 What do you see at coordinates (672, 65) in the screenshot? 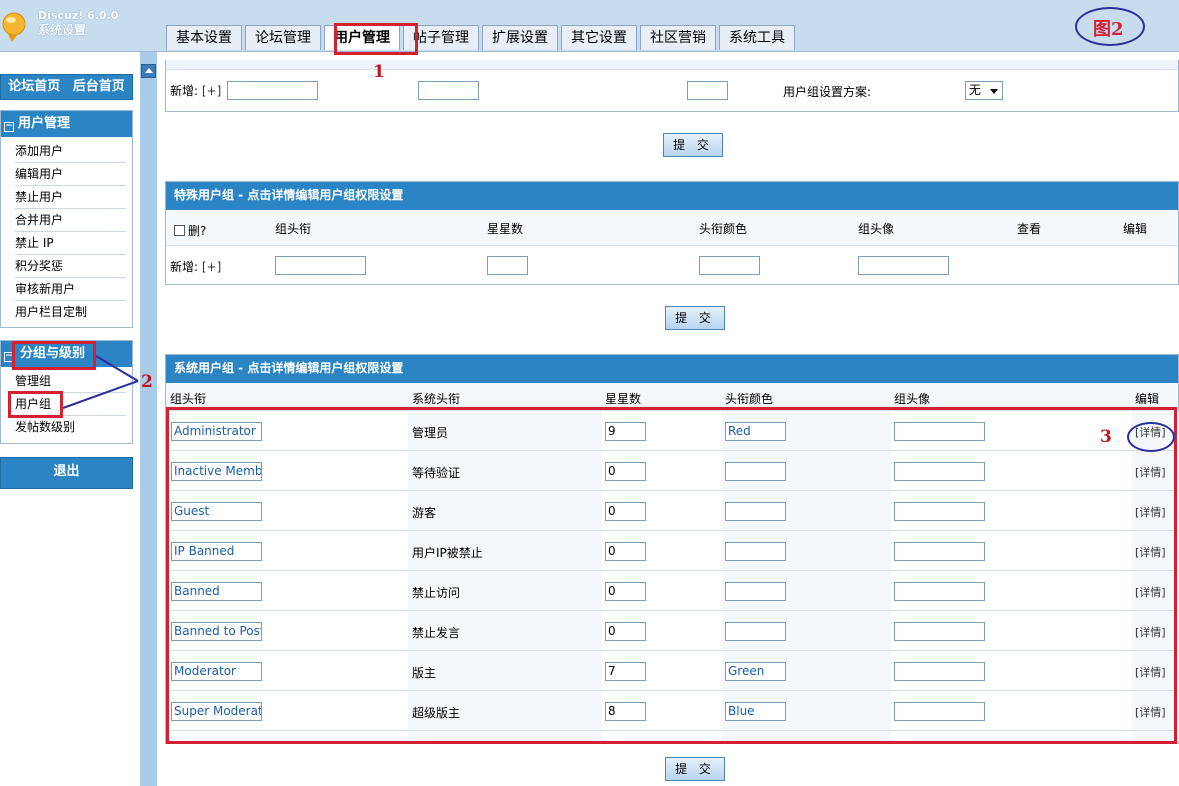
I see `member-header-strip` at bounding box center [672, 65].